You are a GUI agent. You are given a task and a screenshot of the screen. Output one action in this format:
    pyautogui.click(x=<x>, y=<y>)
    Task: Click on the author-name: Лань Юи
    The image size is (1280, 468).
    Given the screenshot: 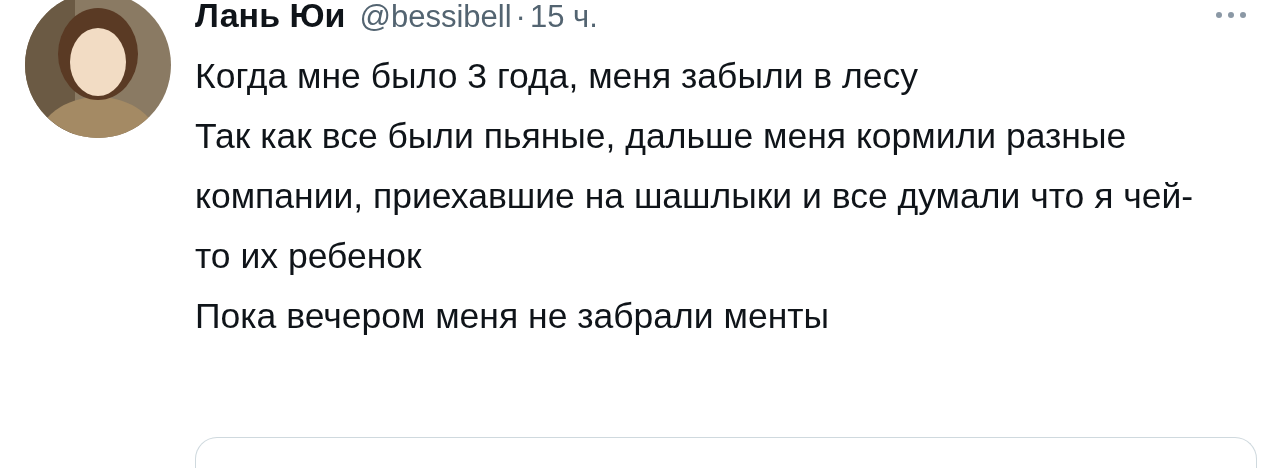 What is the action you would take?
    pyautogui.click(x=270, y=17)
    